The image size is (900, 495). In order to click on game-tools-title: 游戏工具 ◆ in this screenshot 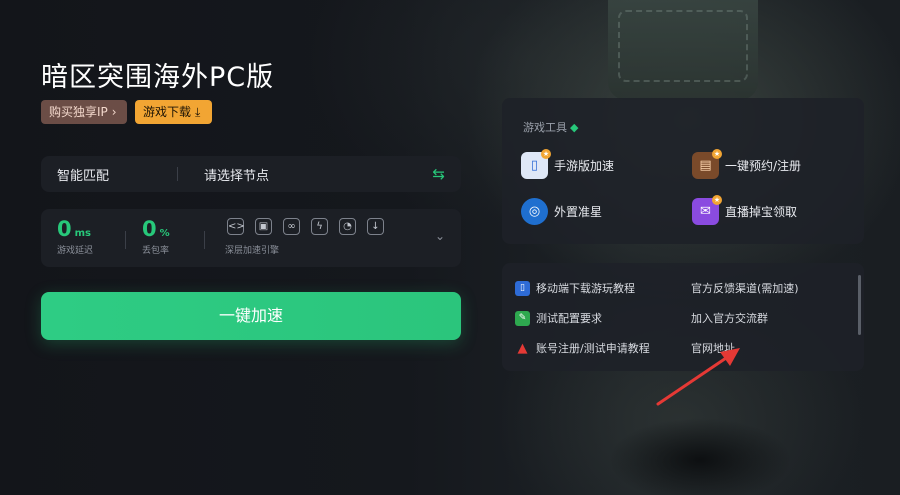, I will do `click(551, 127)`.